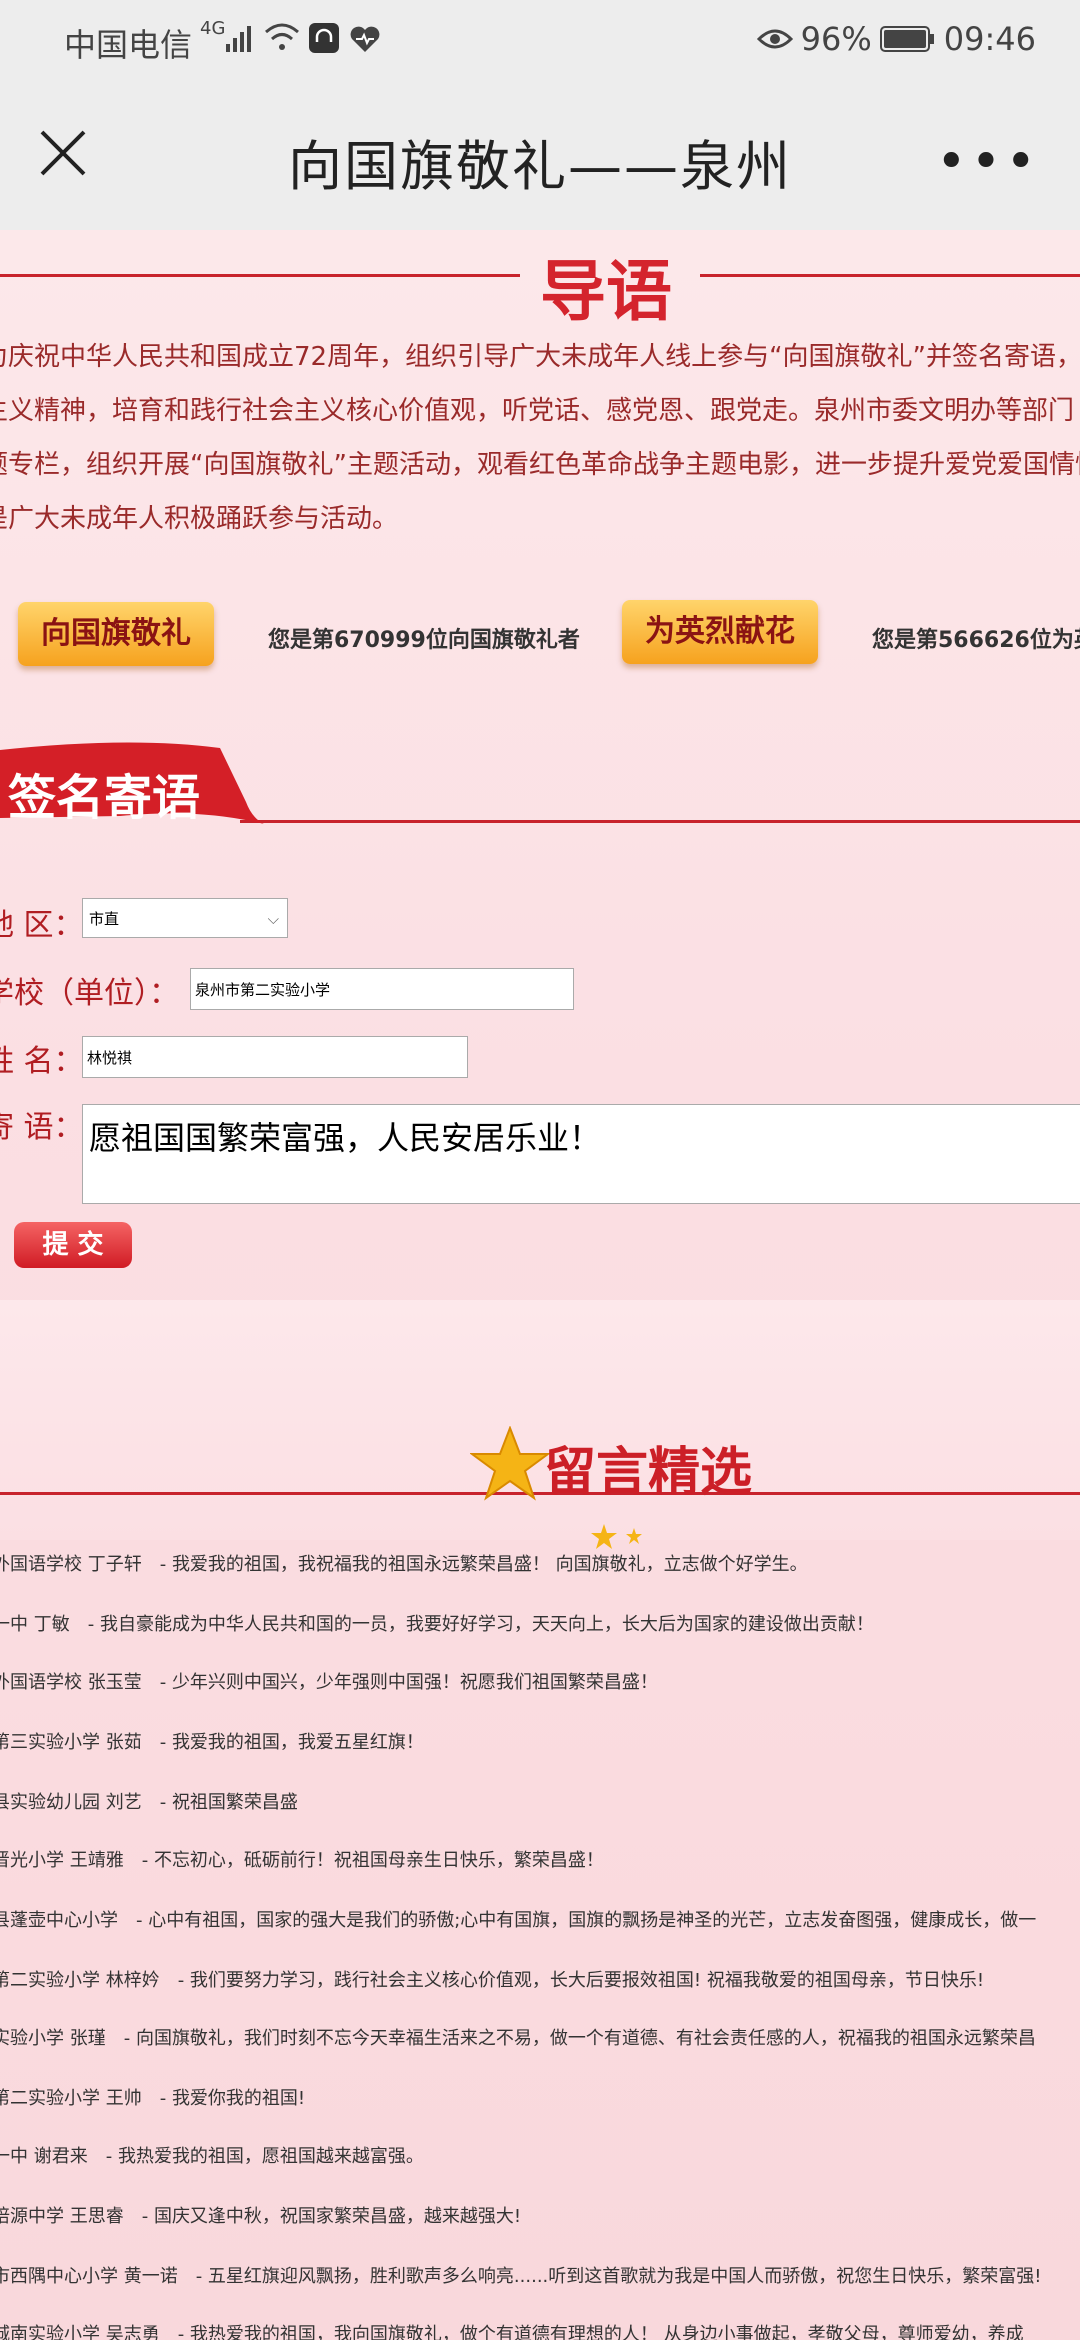 This screenshot has width=1080, height=2340. Describe the element at coordinates (540, 40) in the screenshot. I see `status-bar: 中国电信 4G 96% 09:46` at that location.